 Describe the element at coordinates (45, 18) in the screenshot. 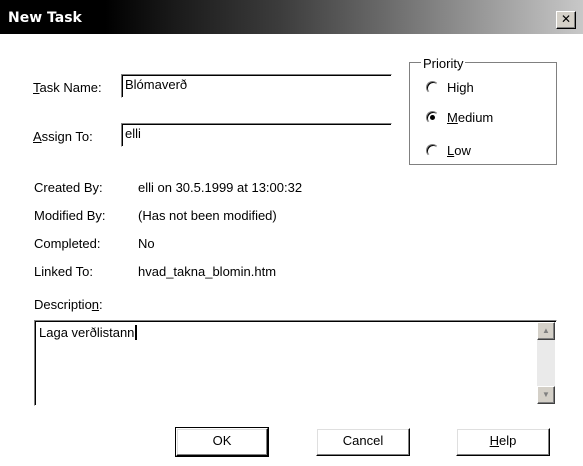

I see `window-title: New Task` at that location.